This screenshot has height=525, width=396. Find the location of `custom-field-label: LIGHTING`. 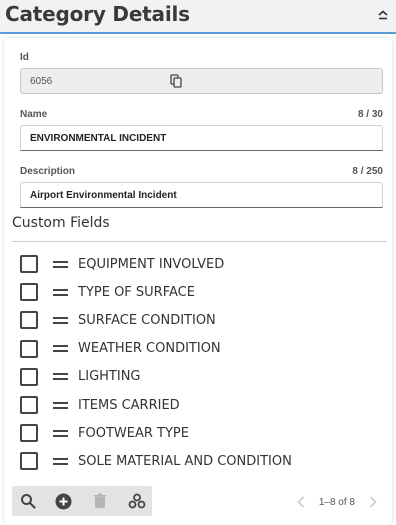

custom-field-label: LIGHTING is located at coordinates (109, 377).